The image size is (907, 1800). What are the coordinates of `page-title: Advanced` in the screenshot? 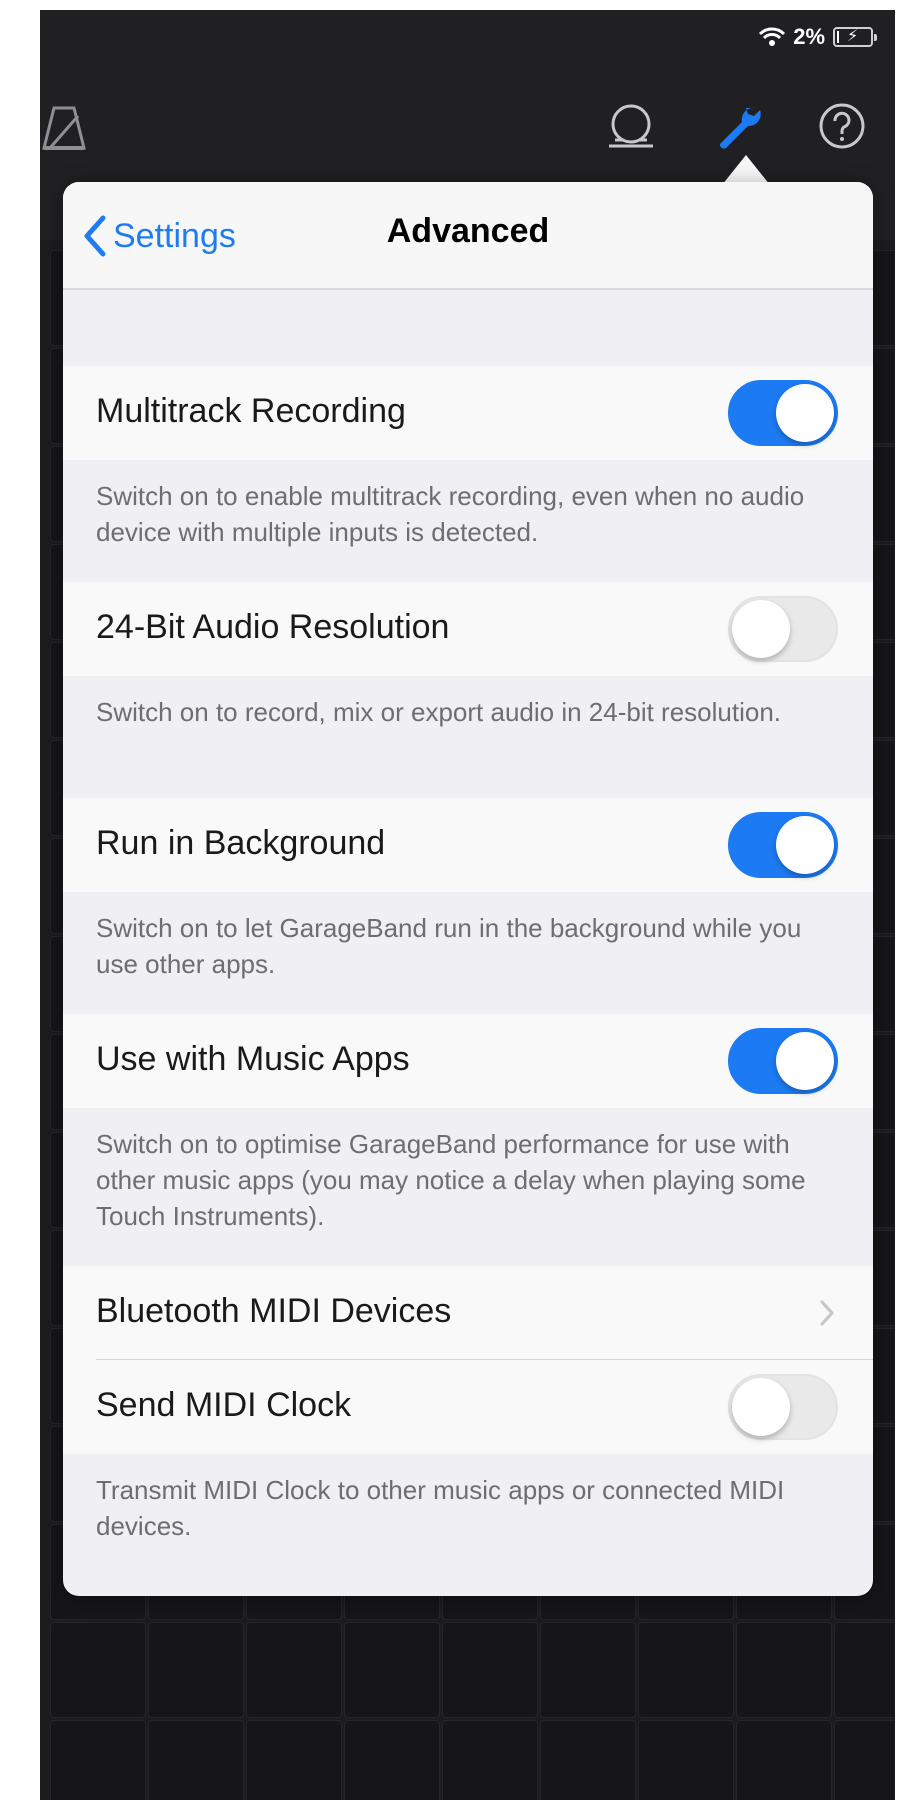 It's located at (468, 231).